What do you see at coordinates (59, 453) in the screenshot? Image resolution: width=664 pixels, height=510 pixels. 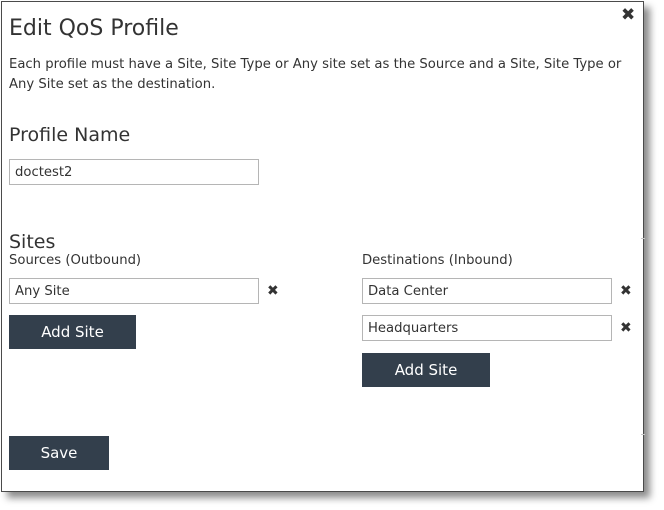 I see `save-button: Save` at bounding box center [59, 453].